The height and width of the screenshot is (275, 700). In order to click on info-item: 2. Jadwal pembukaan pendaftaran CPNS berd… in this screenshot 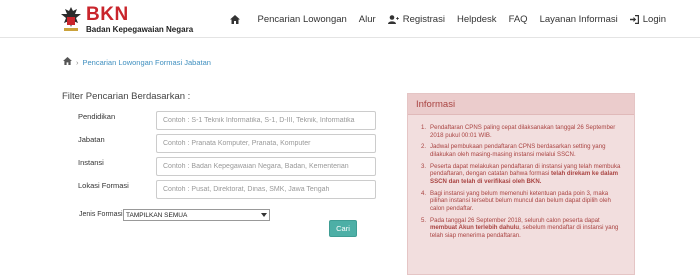, I will do `click(522, 150)`.